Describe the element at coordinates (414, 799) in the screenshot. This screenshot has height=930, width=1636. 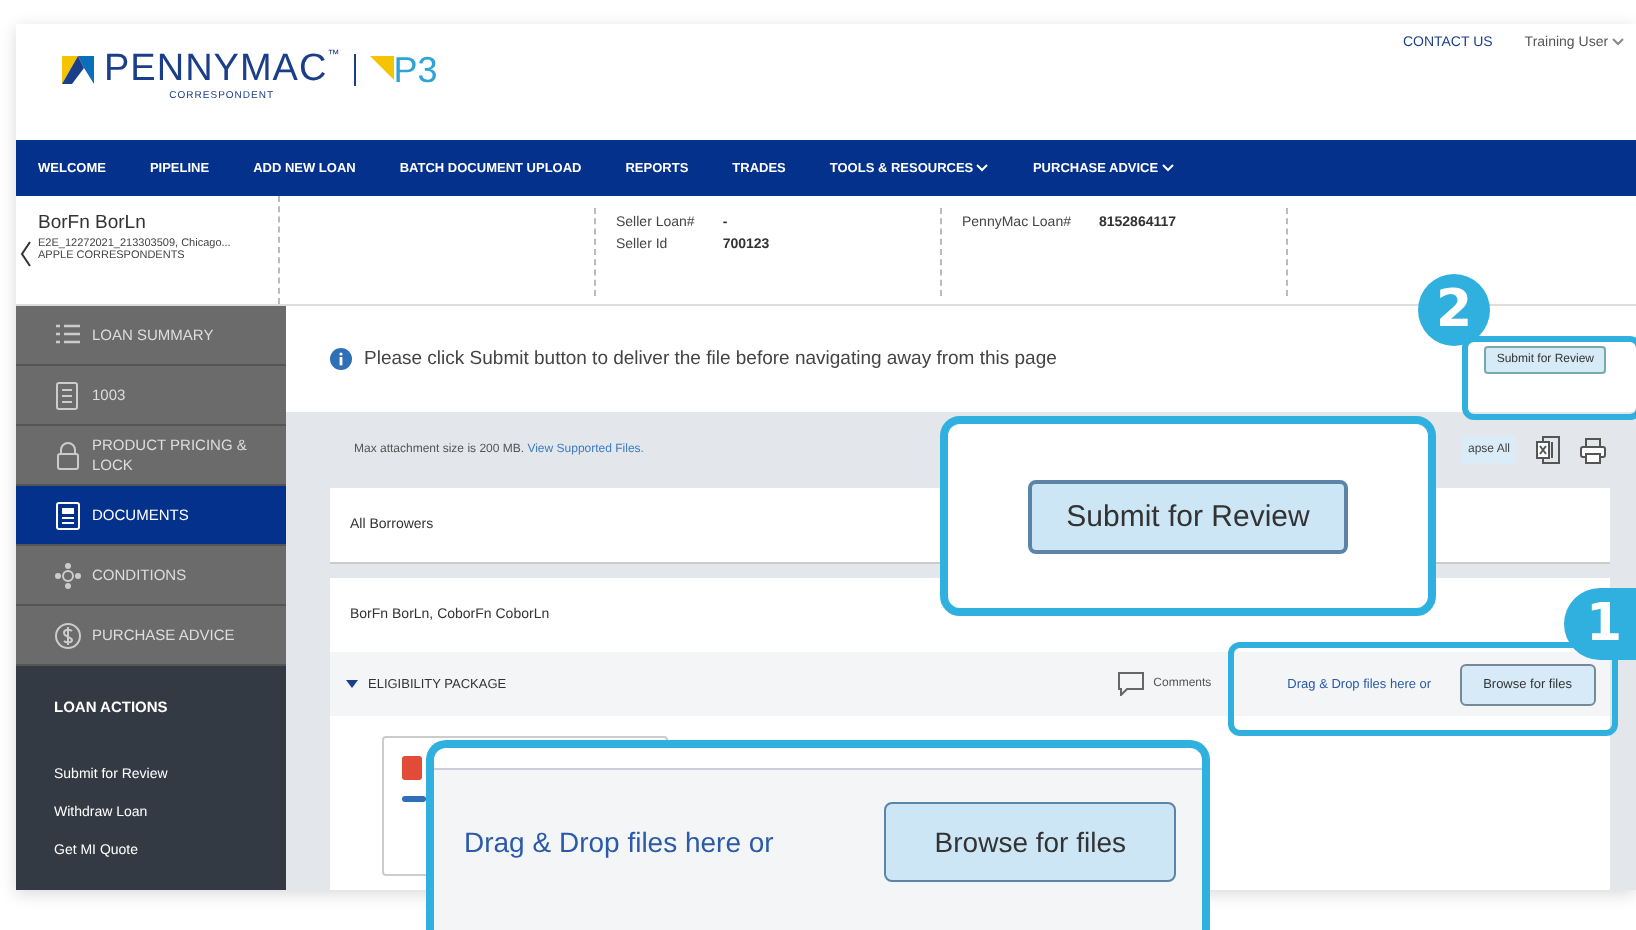
I see `file-stripe` at that location.